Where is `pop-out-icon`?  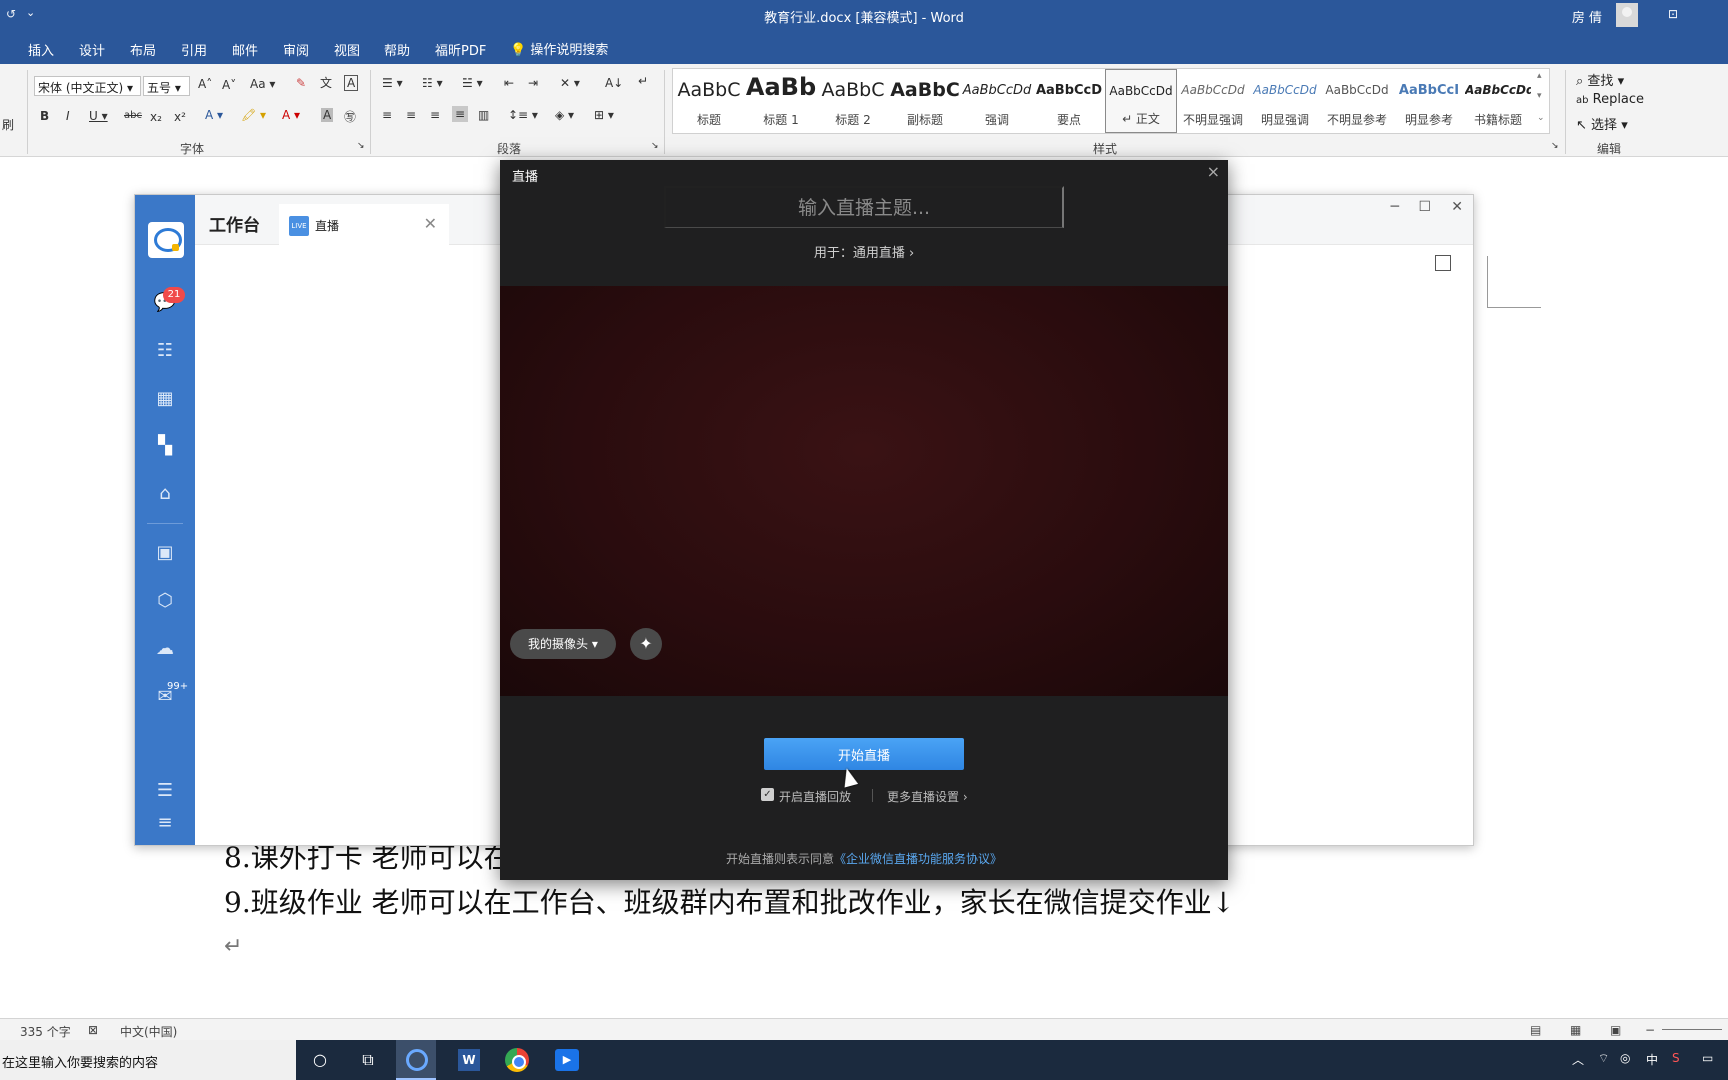 pop-out-icon is located at coordinates (1443, 263).